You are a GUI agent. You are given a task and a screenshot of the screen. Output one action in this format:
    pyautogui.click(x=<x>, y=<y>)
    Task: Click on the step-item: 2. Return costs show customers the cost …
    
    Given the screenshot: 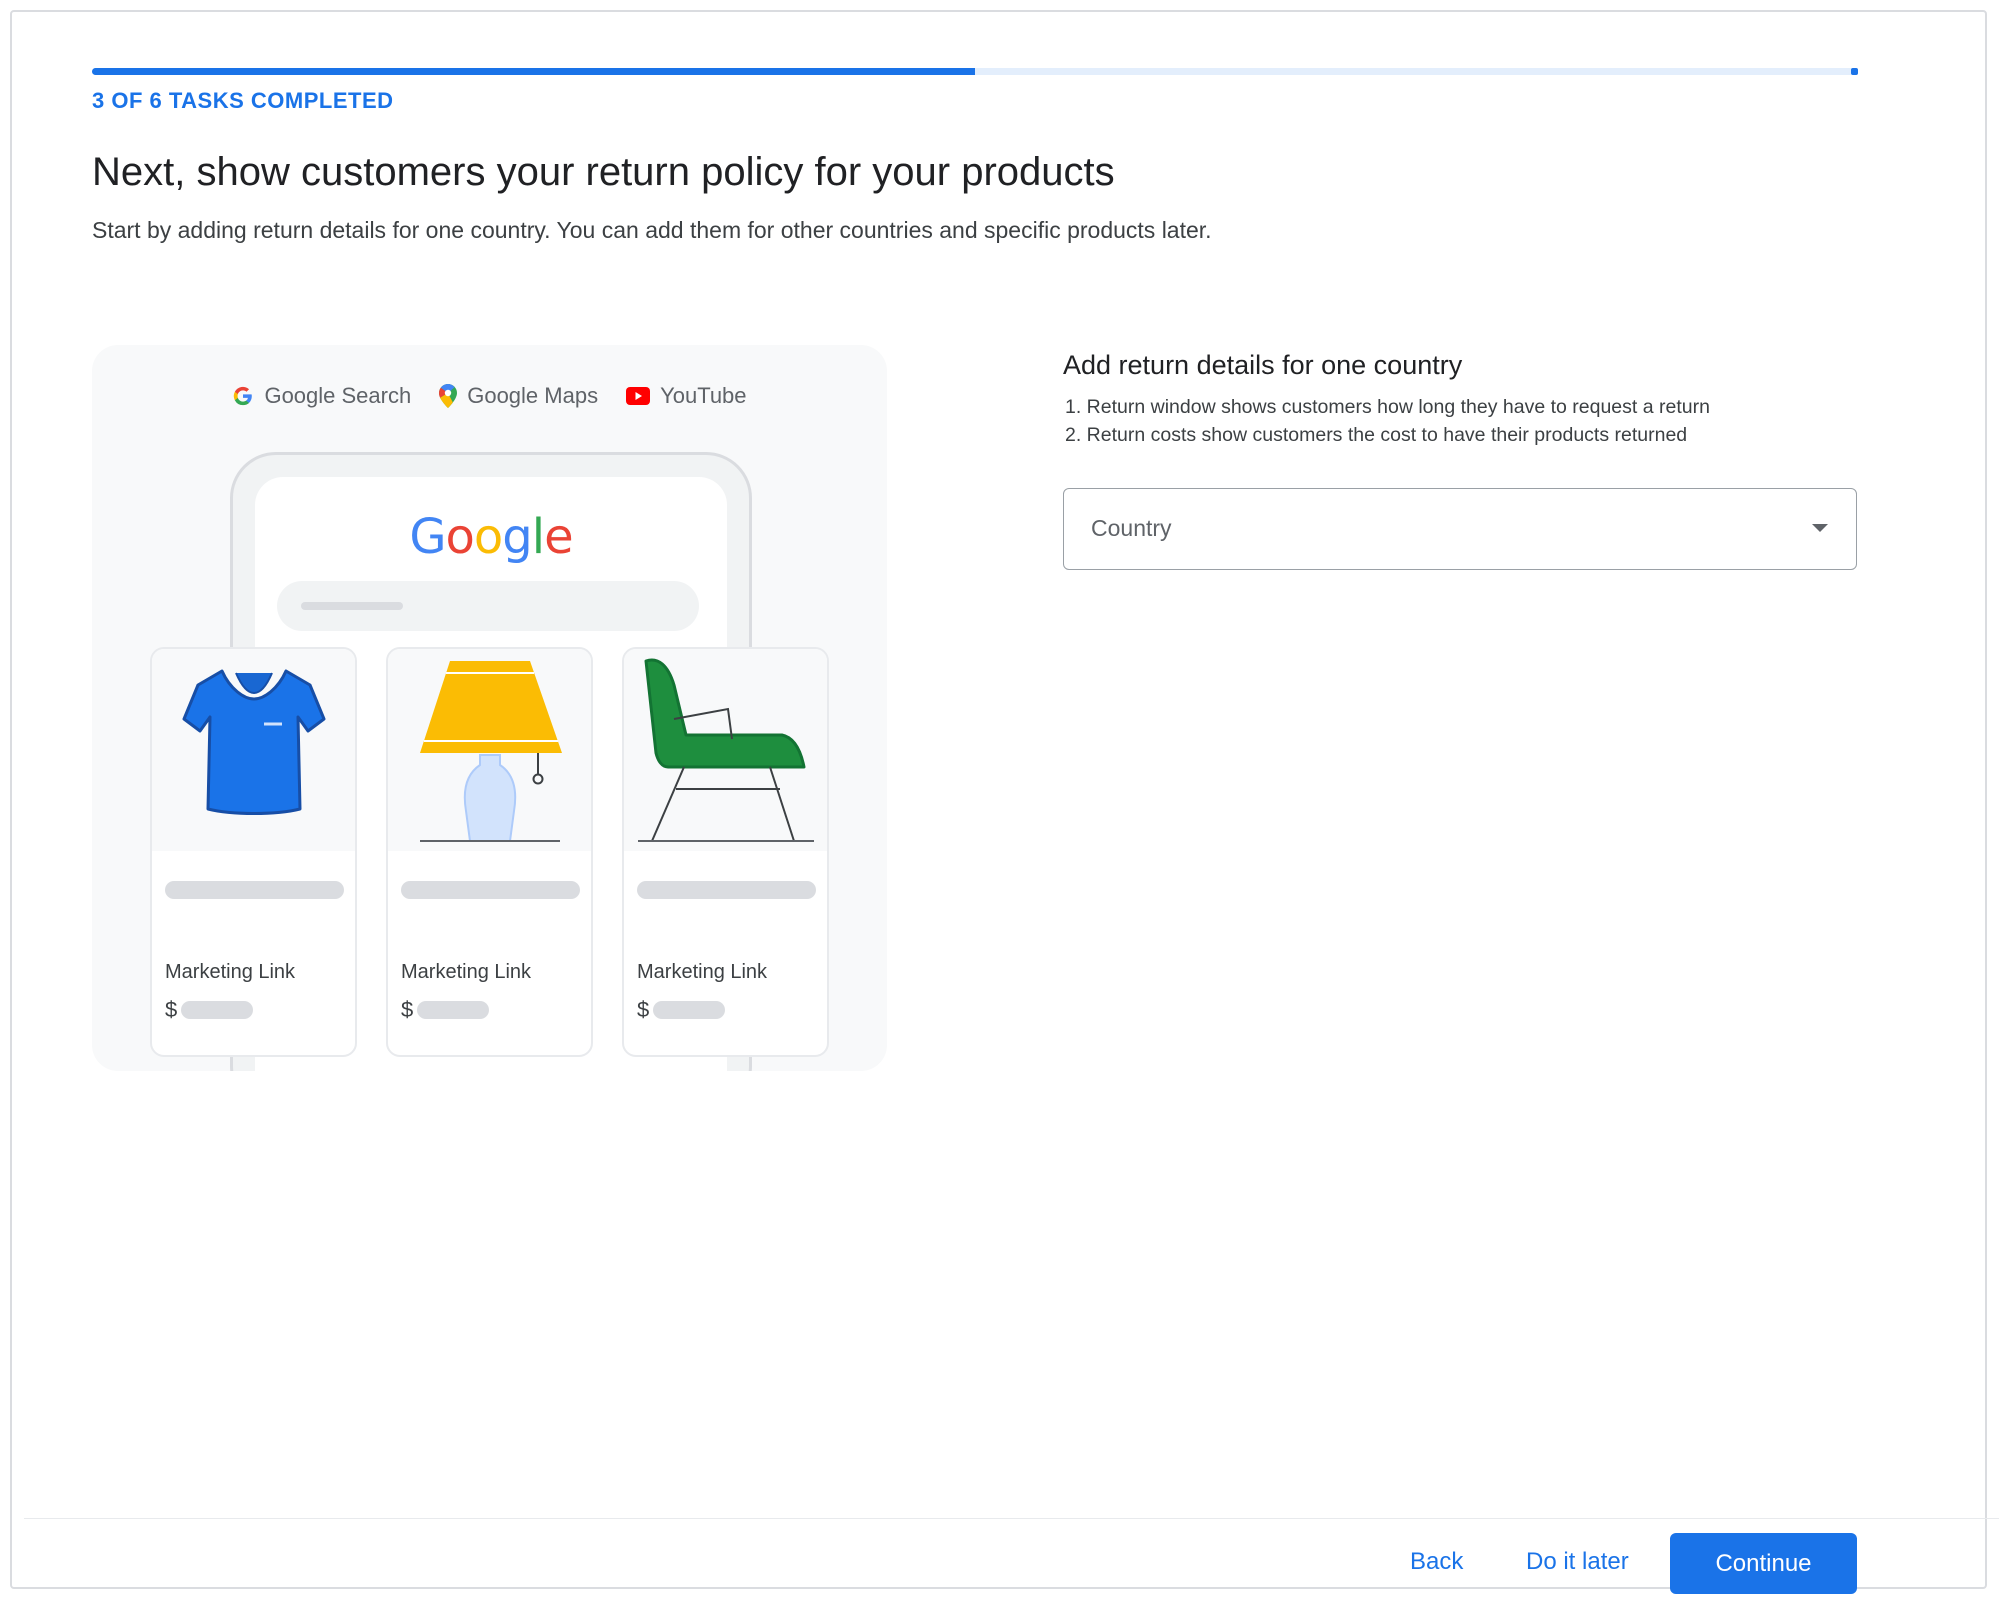 What is the action you would take?
    pyautogui.click(x=1376, y=435)
    